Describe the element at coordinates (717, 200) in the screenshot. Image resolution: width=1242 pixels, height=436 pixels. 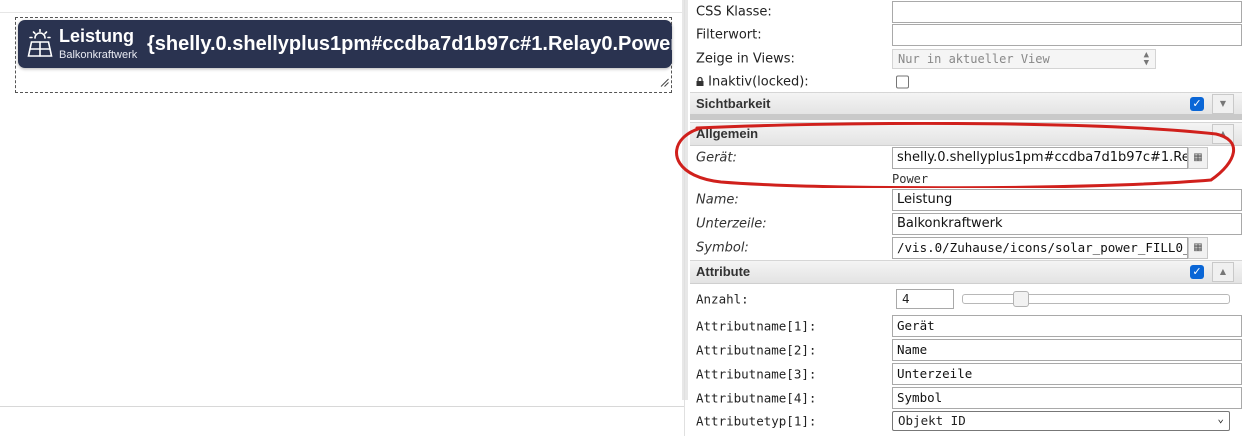
I see `name-label: Name:` at that location.